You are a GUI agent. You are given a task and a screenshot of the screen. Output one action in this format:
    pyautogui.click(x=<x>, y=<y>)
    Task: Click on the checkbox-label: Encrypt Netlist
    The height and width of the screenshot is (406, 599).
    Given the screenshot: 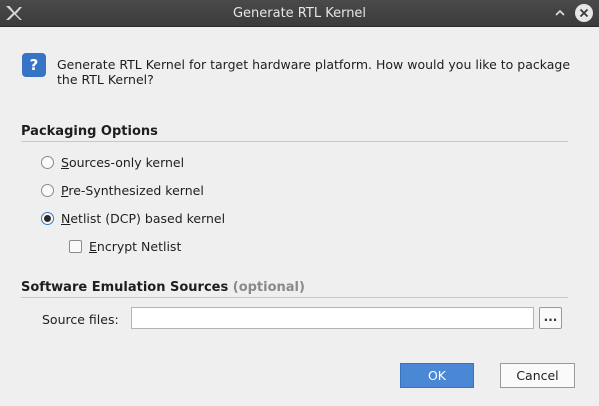 What is the action you would take?
    pyautogui.click(x=135, y=246)
    